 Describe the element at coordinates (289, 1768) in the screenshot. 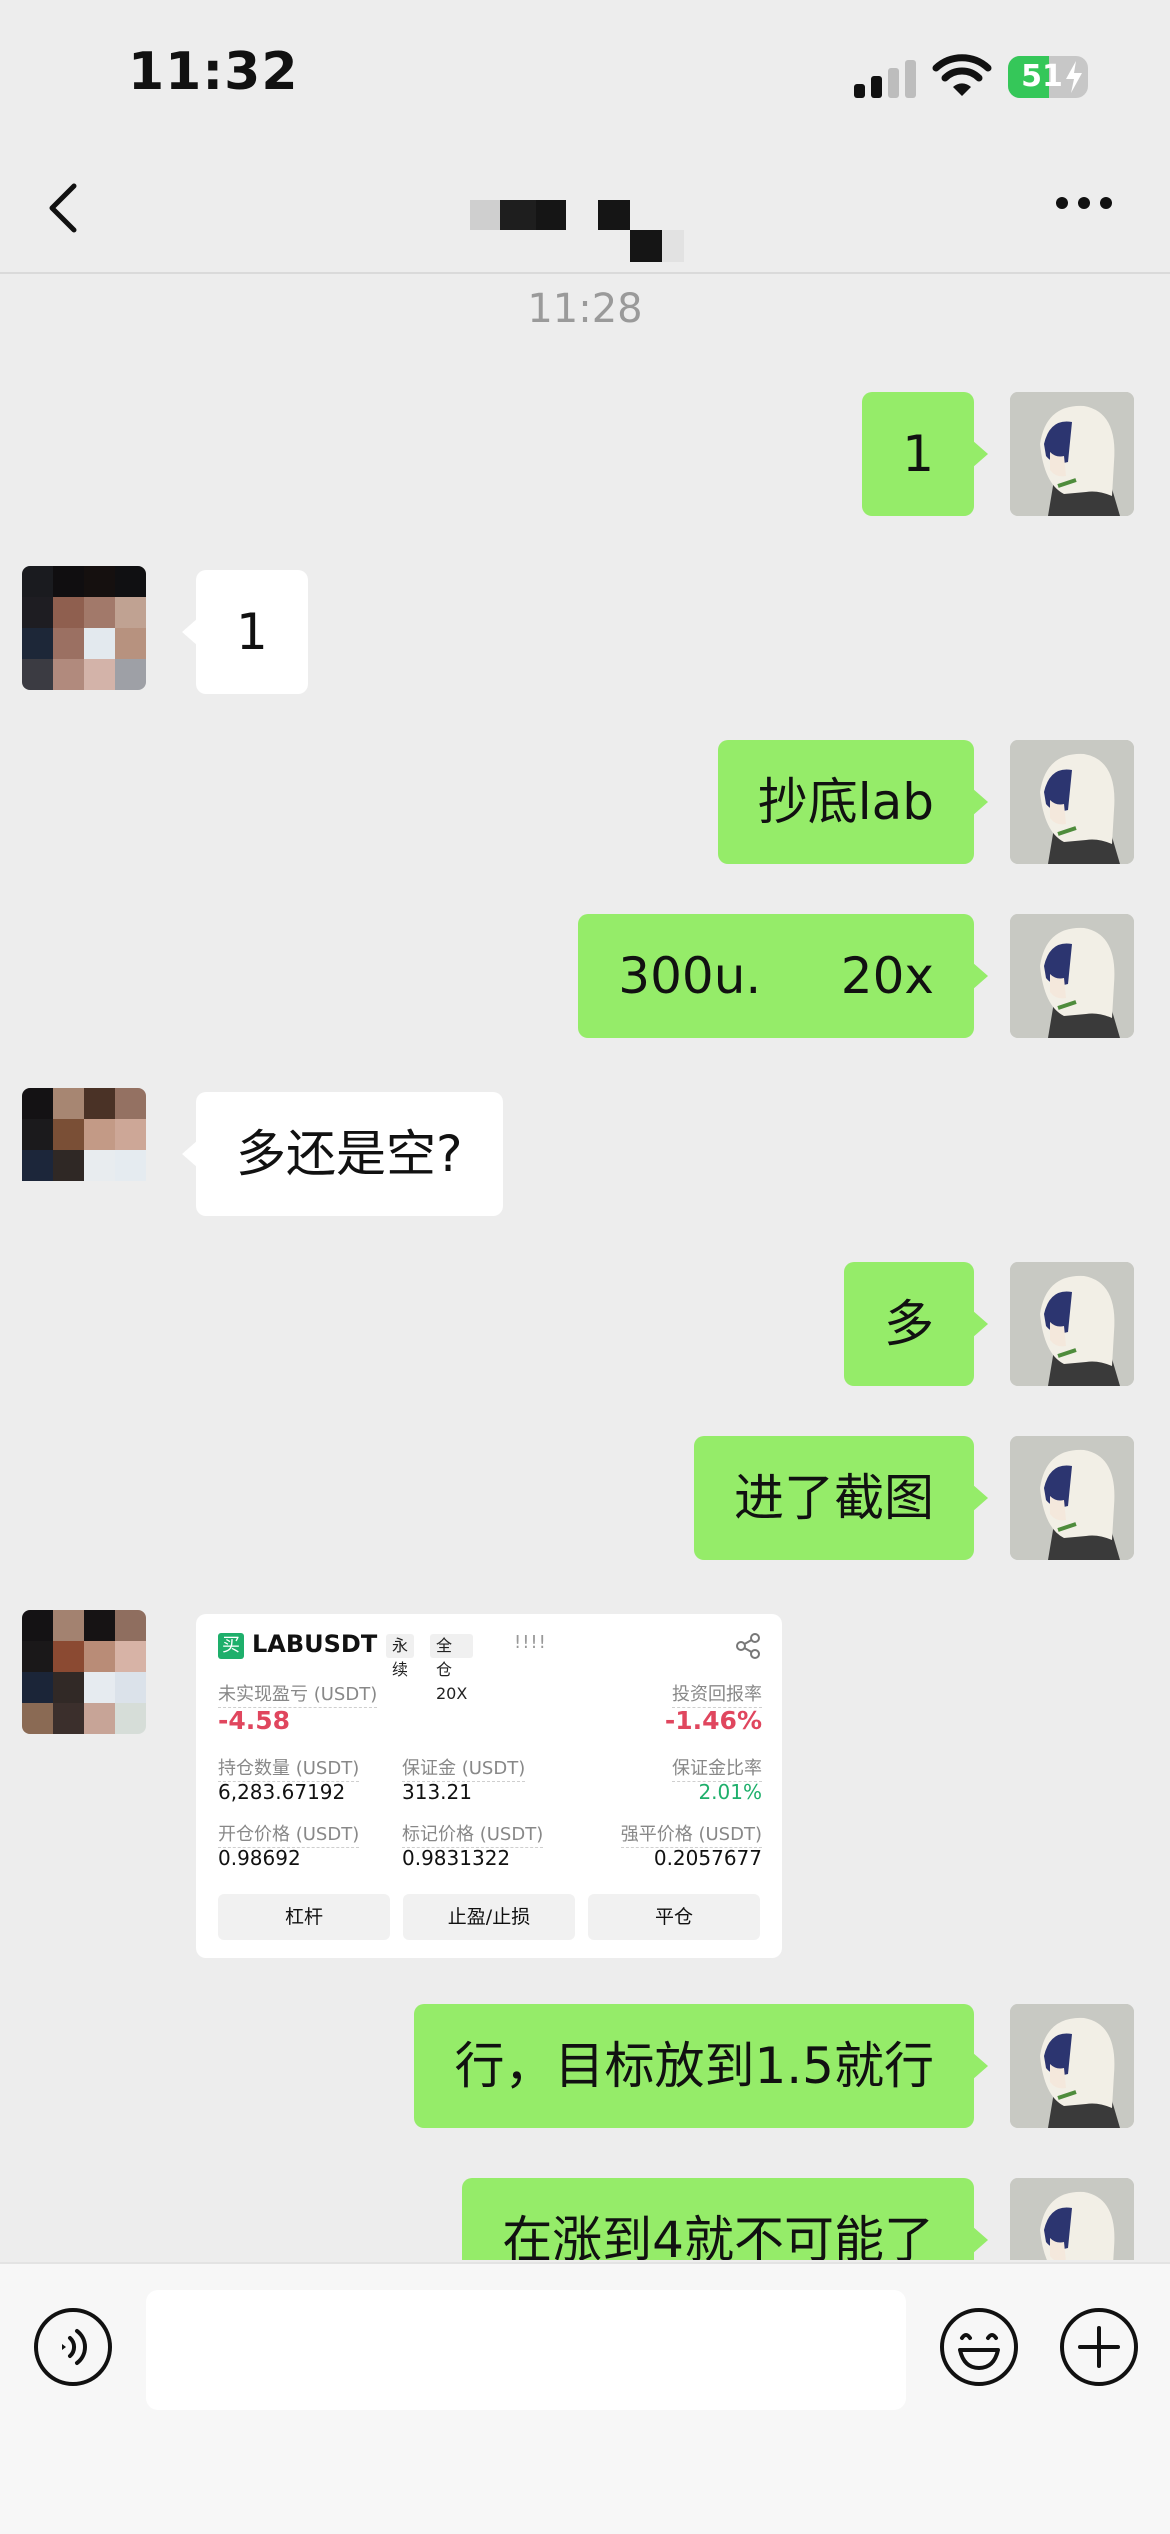

I see `position-size-label: 持仓数量 (USDT)` at that location.